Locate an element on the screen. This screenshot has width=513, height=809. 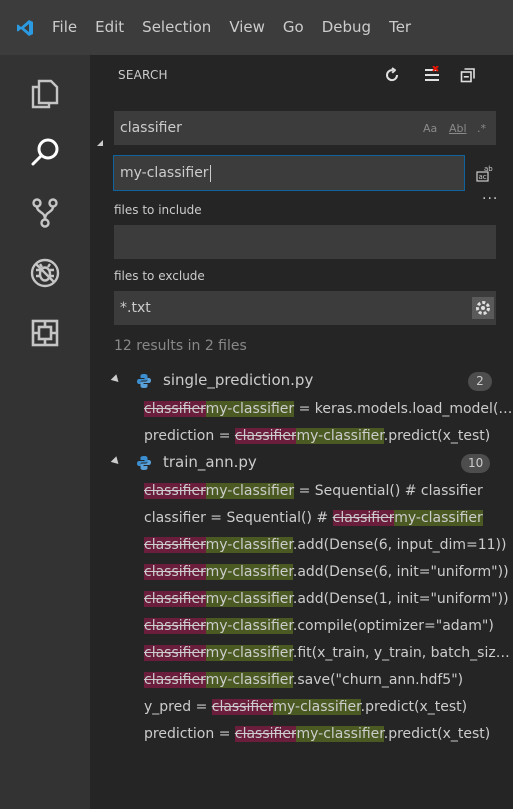
match-context: prediction = is located at coordinates (189, 435).